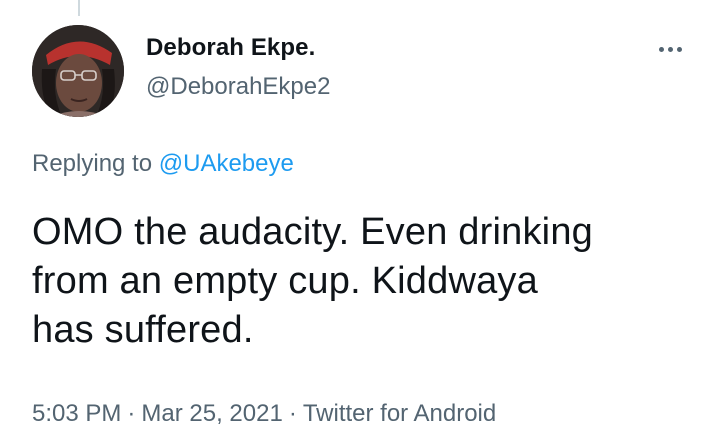 The image size is (720, 433). I want to click on more-horizontal-icon, so click(661, 49).